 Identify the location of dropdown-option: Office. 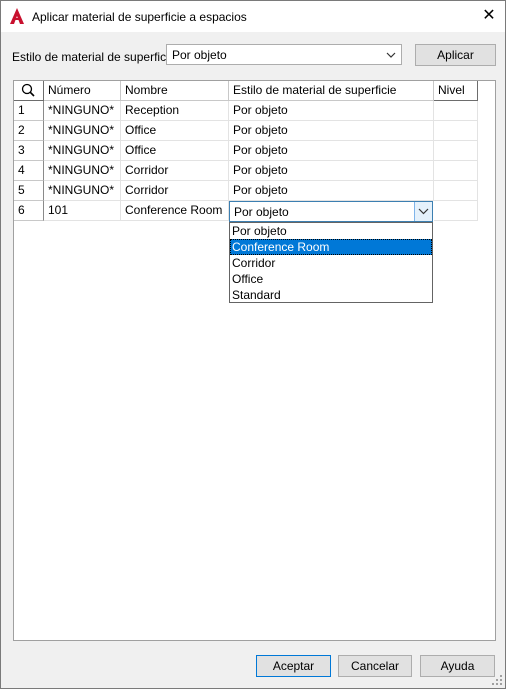
(331, 279).